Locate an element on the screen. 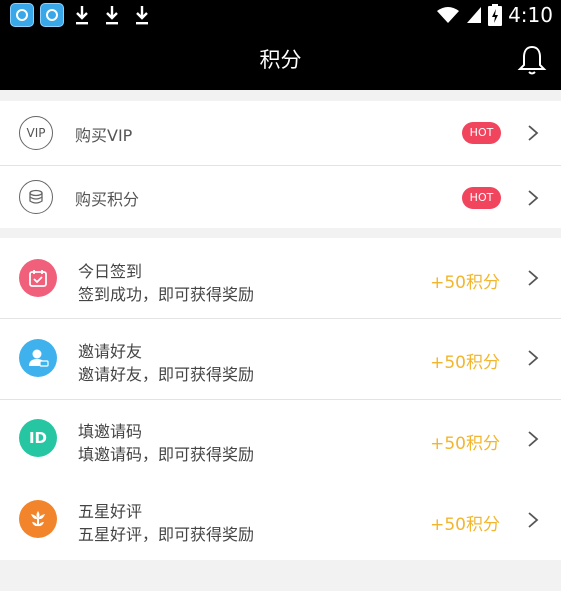  page-title: 积分 is located at coordinates (280, 60).